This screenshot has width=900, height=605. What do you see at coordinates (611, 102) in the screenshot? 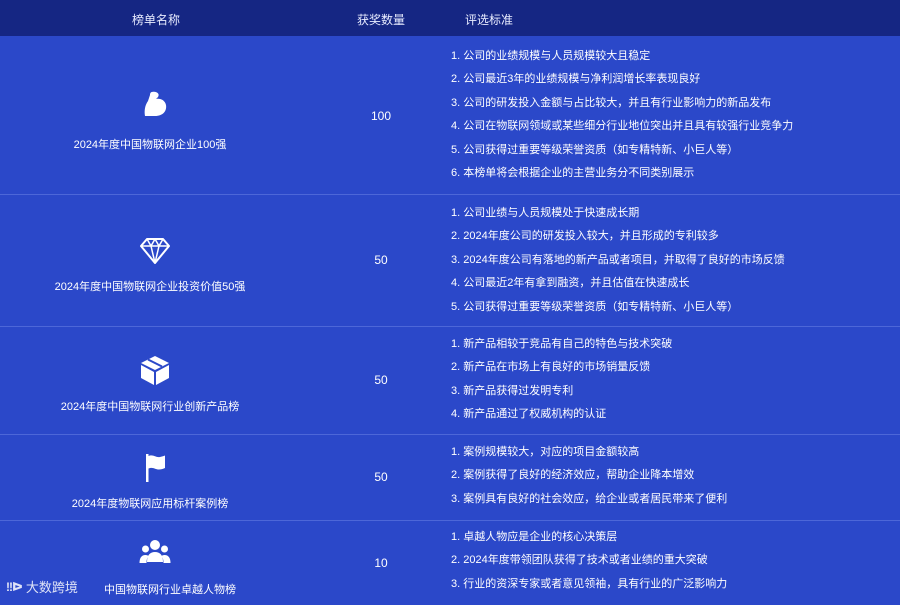
I see `criteria-item: 3. 公司的研发投入金额与占比较大，并且有行业影响力的新品发布` at bounding box center [611, 102].